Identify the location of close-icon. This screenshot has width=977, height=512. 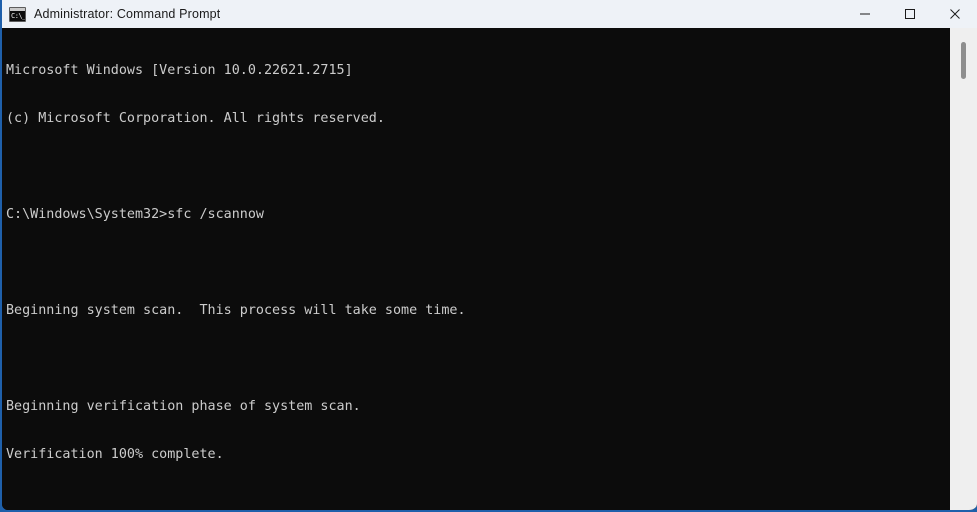
(954, 14).